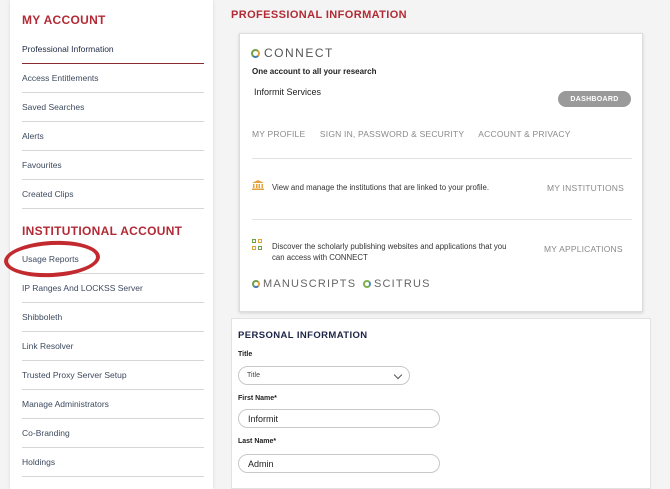 The width and height of the screenshot is (670, 489). What do you see at coordinates (113, 346) in the screenshot?
I see `sidebar-item-link-resolver: Link Resolver` at bounding box center [113, 346].